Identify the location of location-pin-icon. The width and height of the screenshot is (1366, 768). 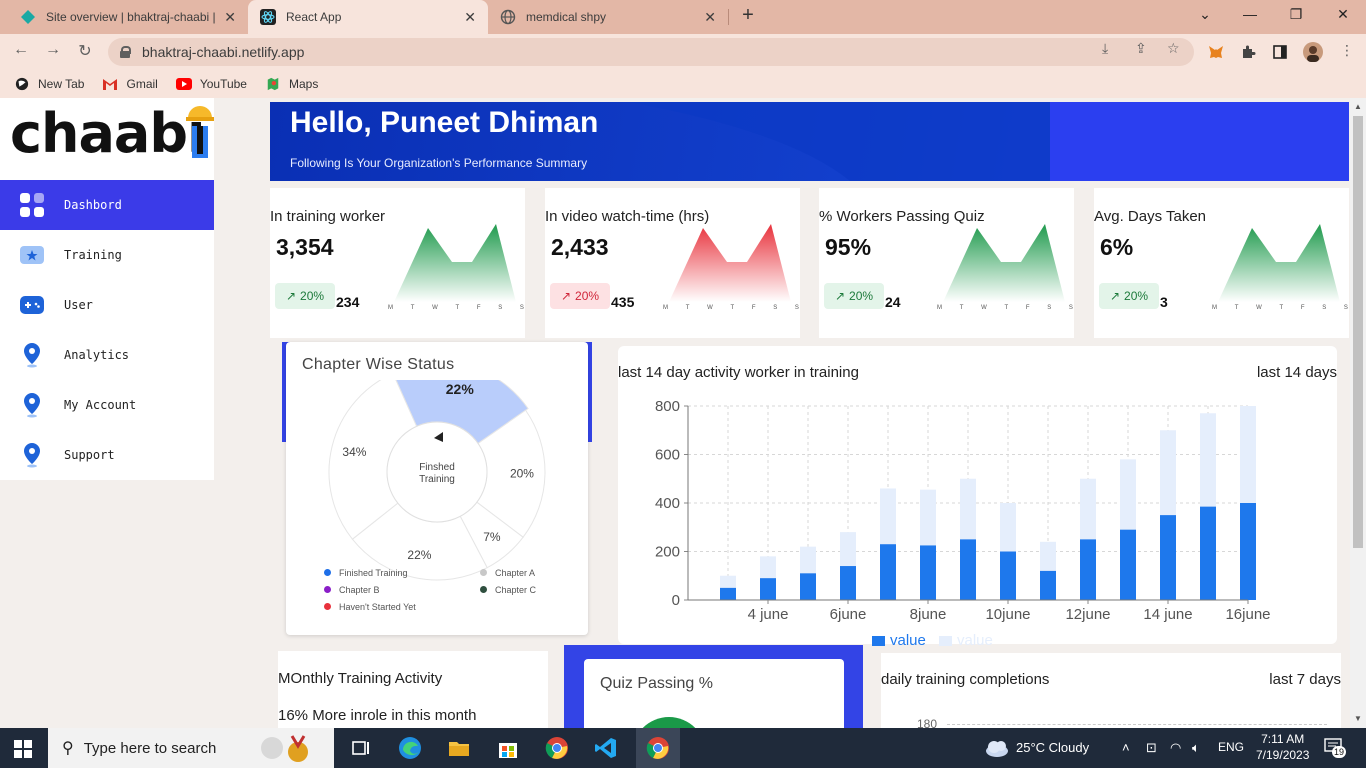
(32, 455).